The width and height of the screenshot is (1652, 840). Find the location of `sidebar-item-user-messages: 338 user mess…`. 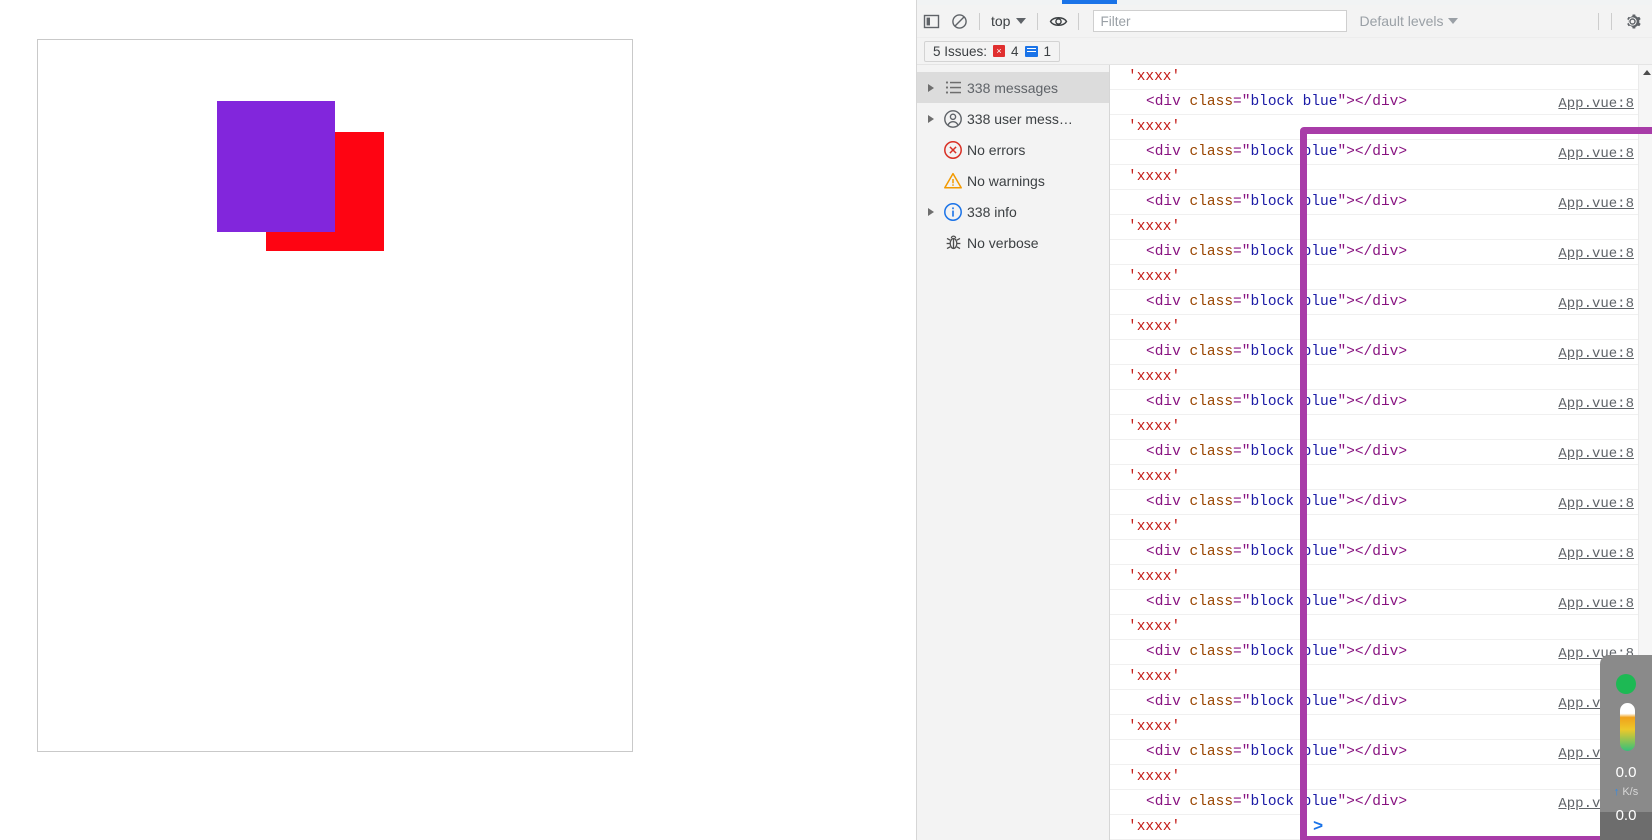

sidebar-item-user-messages: 338 user mess… is located at coordinates (1013, 118).